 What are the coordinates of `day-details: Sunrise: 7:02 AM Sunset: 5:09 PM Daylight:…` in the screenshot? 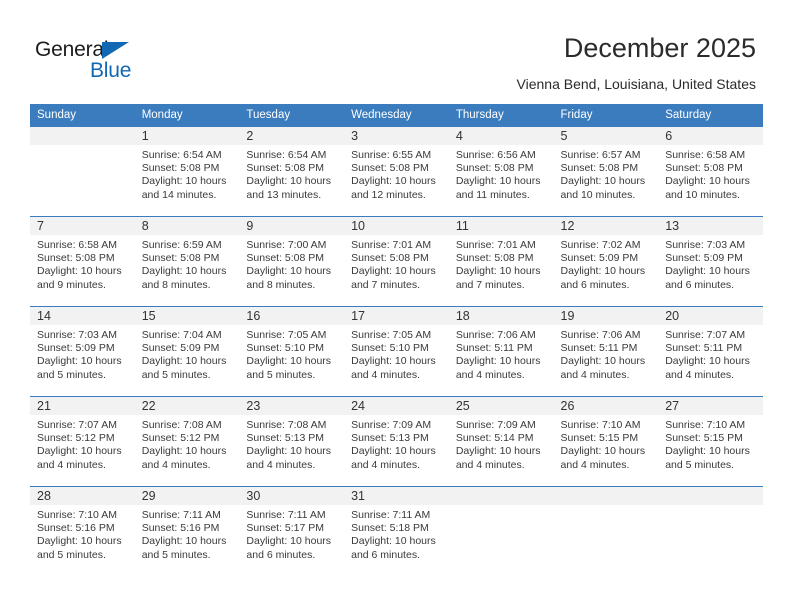 It's located at (606, 263).